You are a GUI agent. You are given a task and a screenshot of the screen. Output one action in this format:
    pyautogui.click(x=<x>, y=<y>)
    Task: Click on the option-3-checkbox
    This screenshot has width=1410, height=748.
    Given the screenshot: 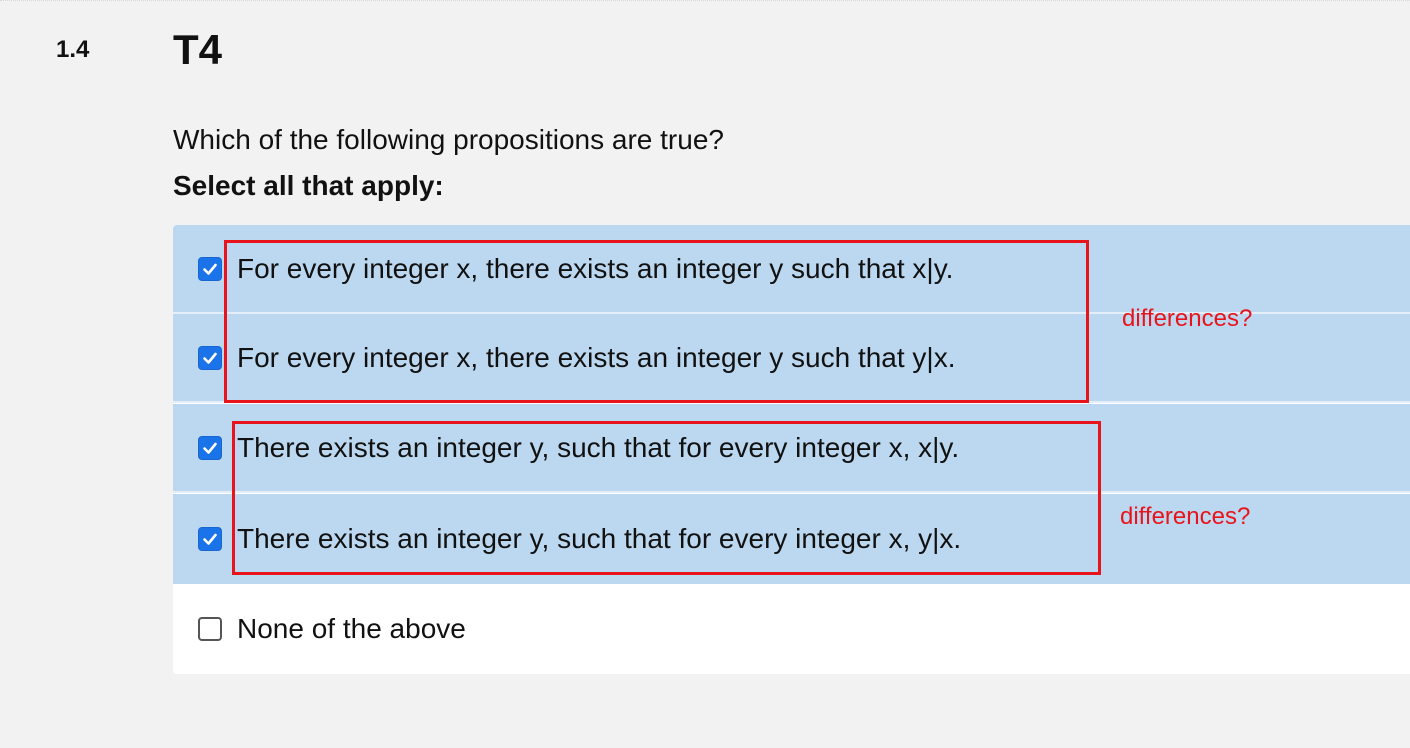 What is the action you would take?
    pyautogui.click(x=210, y=447)
    